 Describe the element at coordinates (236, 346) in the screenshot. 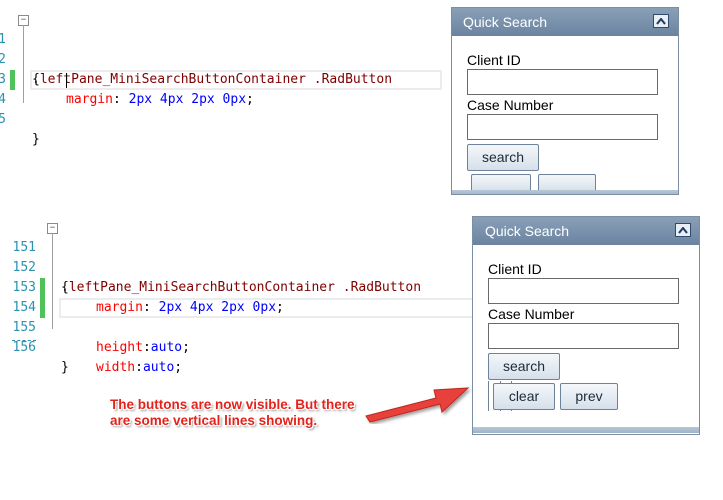

I see `code-line: 156 }` at that location.